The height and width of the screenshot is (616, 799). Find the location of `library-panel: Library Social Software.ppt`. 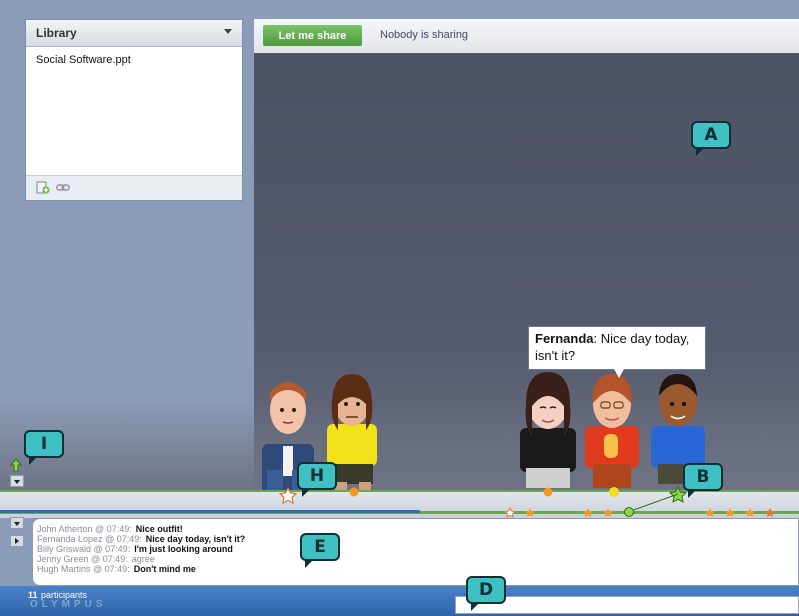

library-panel: Library Social Software.ppt is located at coordinates (134, 110).